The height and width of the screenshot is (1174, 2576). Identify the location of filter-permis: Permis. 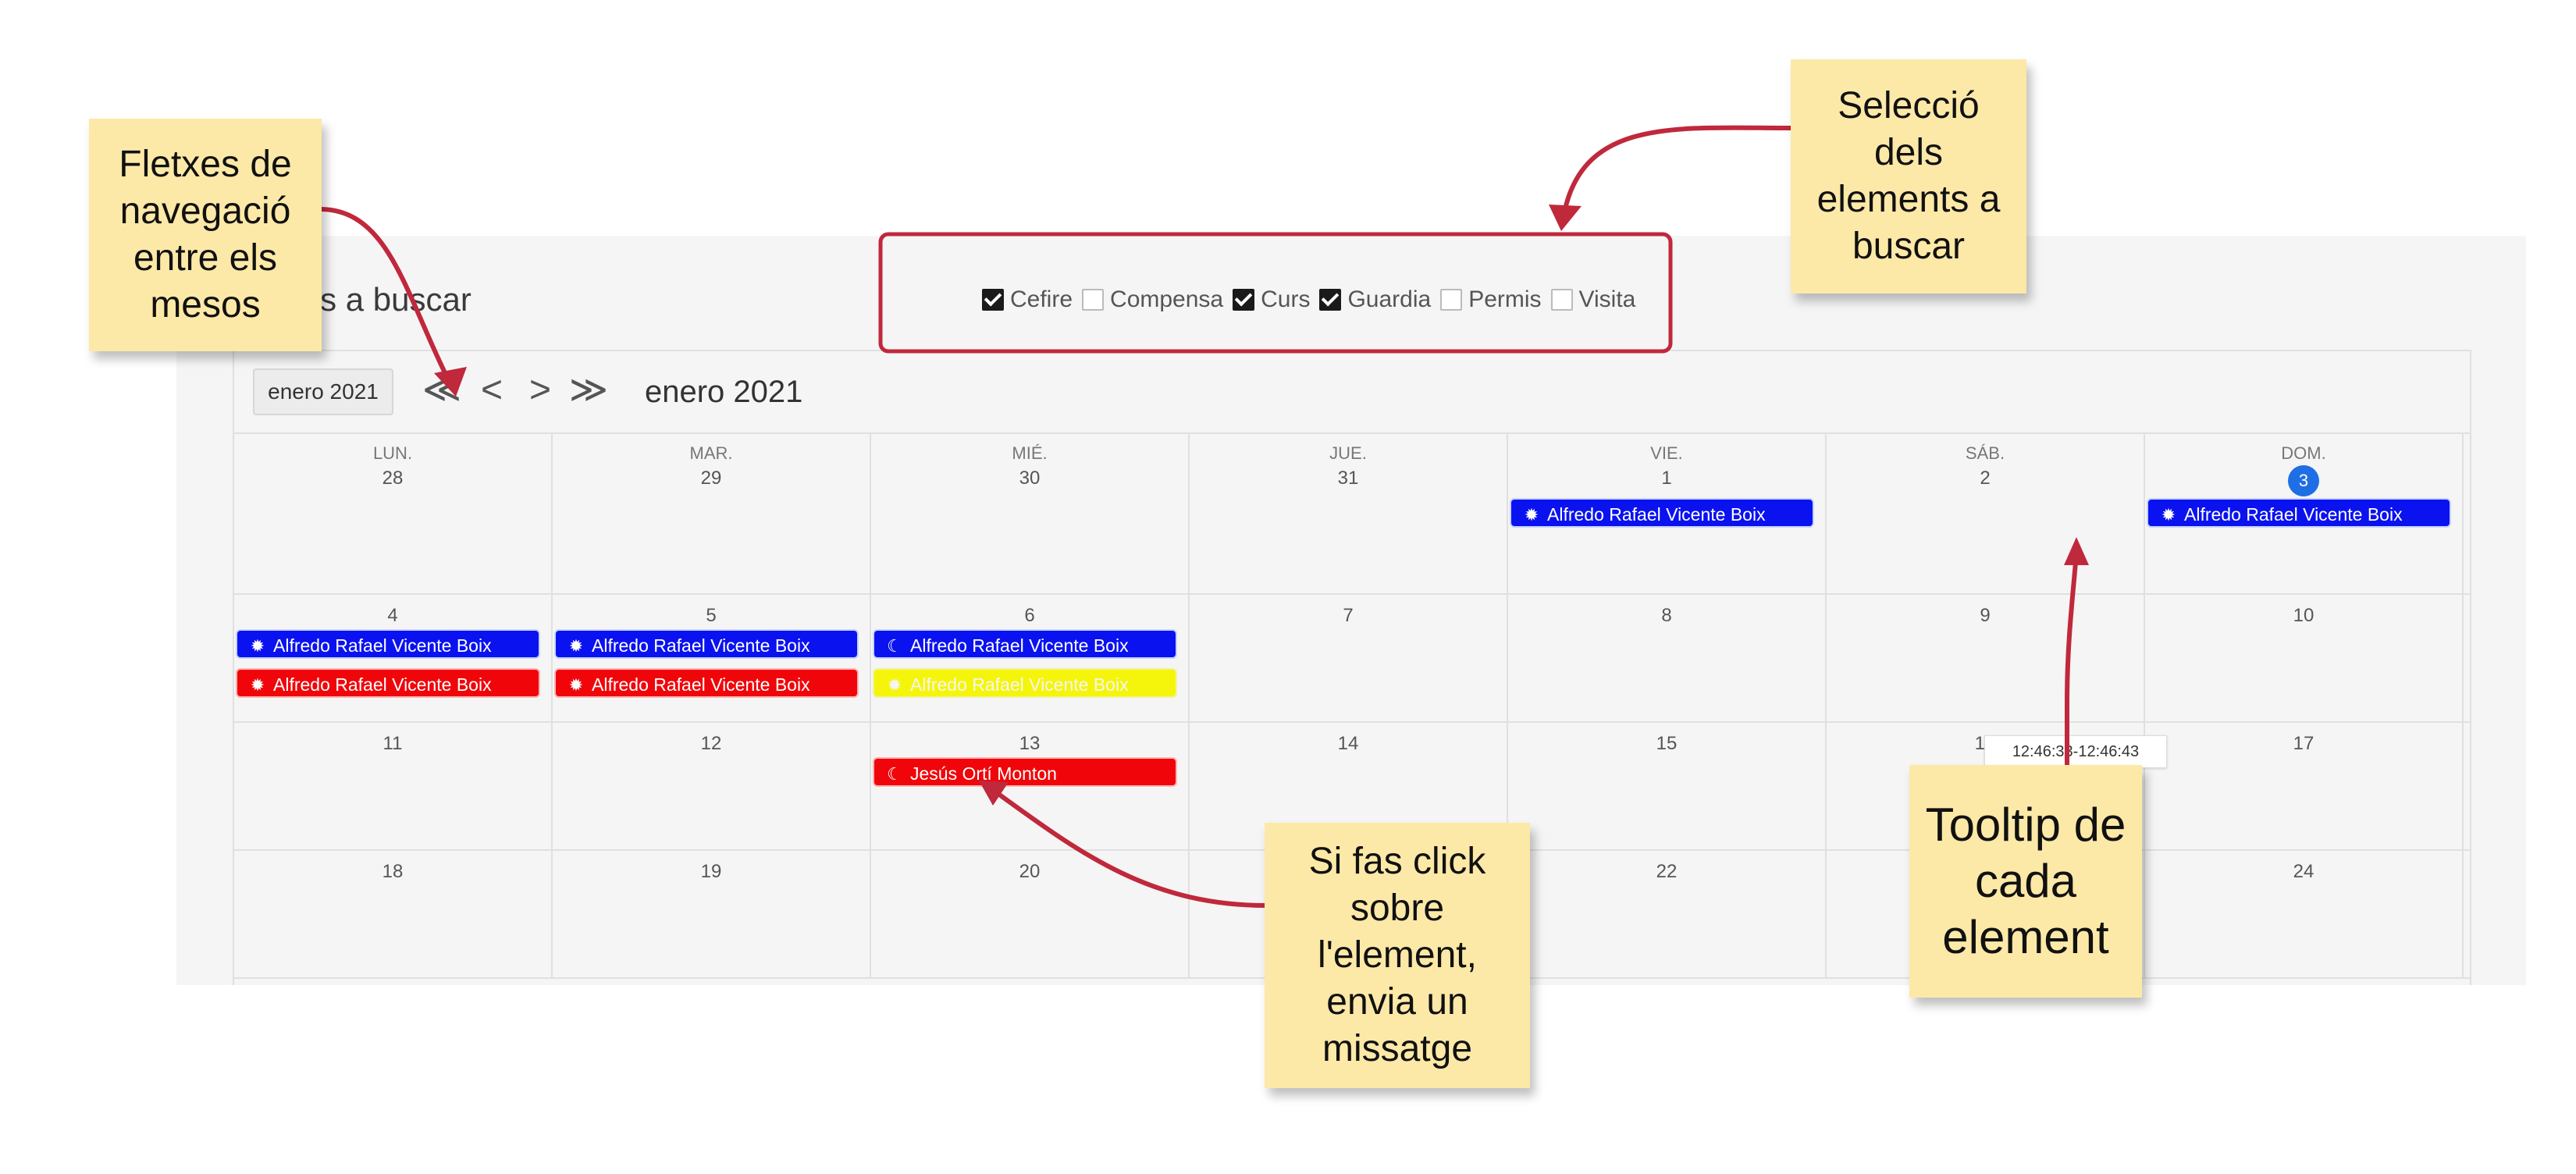
(1491, 300).